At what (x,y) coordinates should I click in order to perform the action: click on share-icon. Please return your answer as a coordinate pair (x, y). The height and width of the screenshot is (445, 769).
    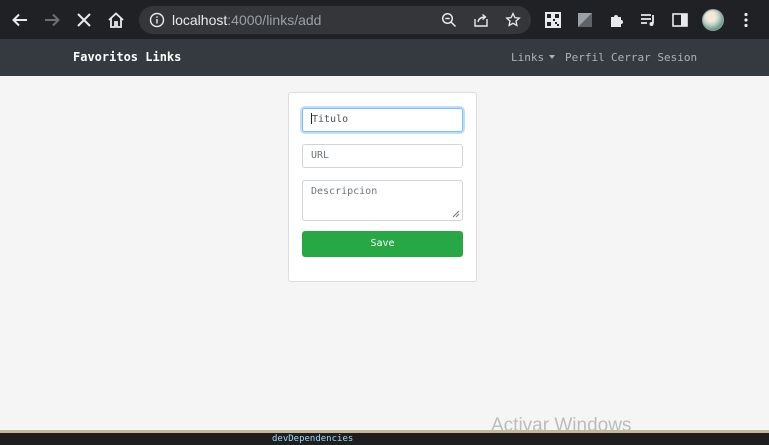
    Looking at the image, I should click on (481, 20).